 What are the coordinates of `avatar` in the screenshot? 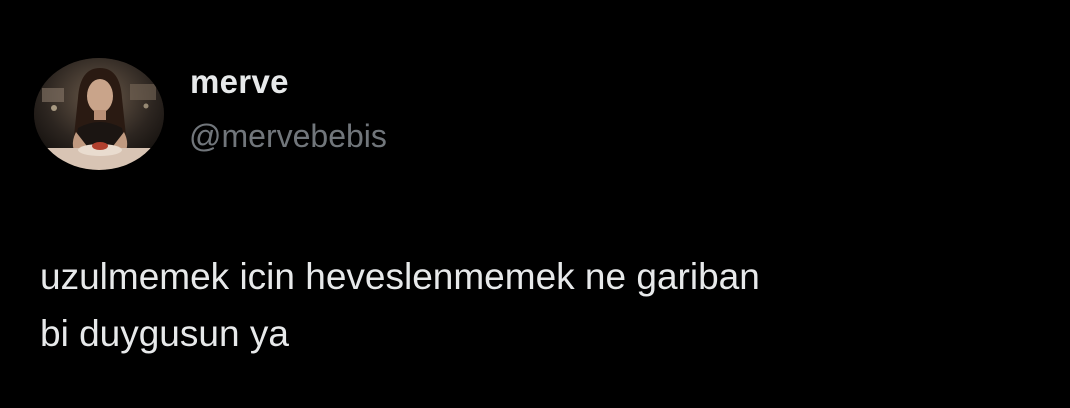 It's located at (99, 114).